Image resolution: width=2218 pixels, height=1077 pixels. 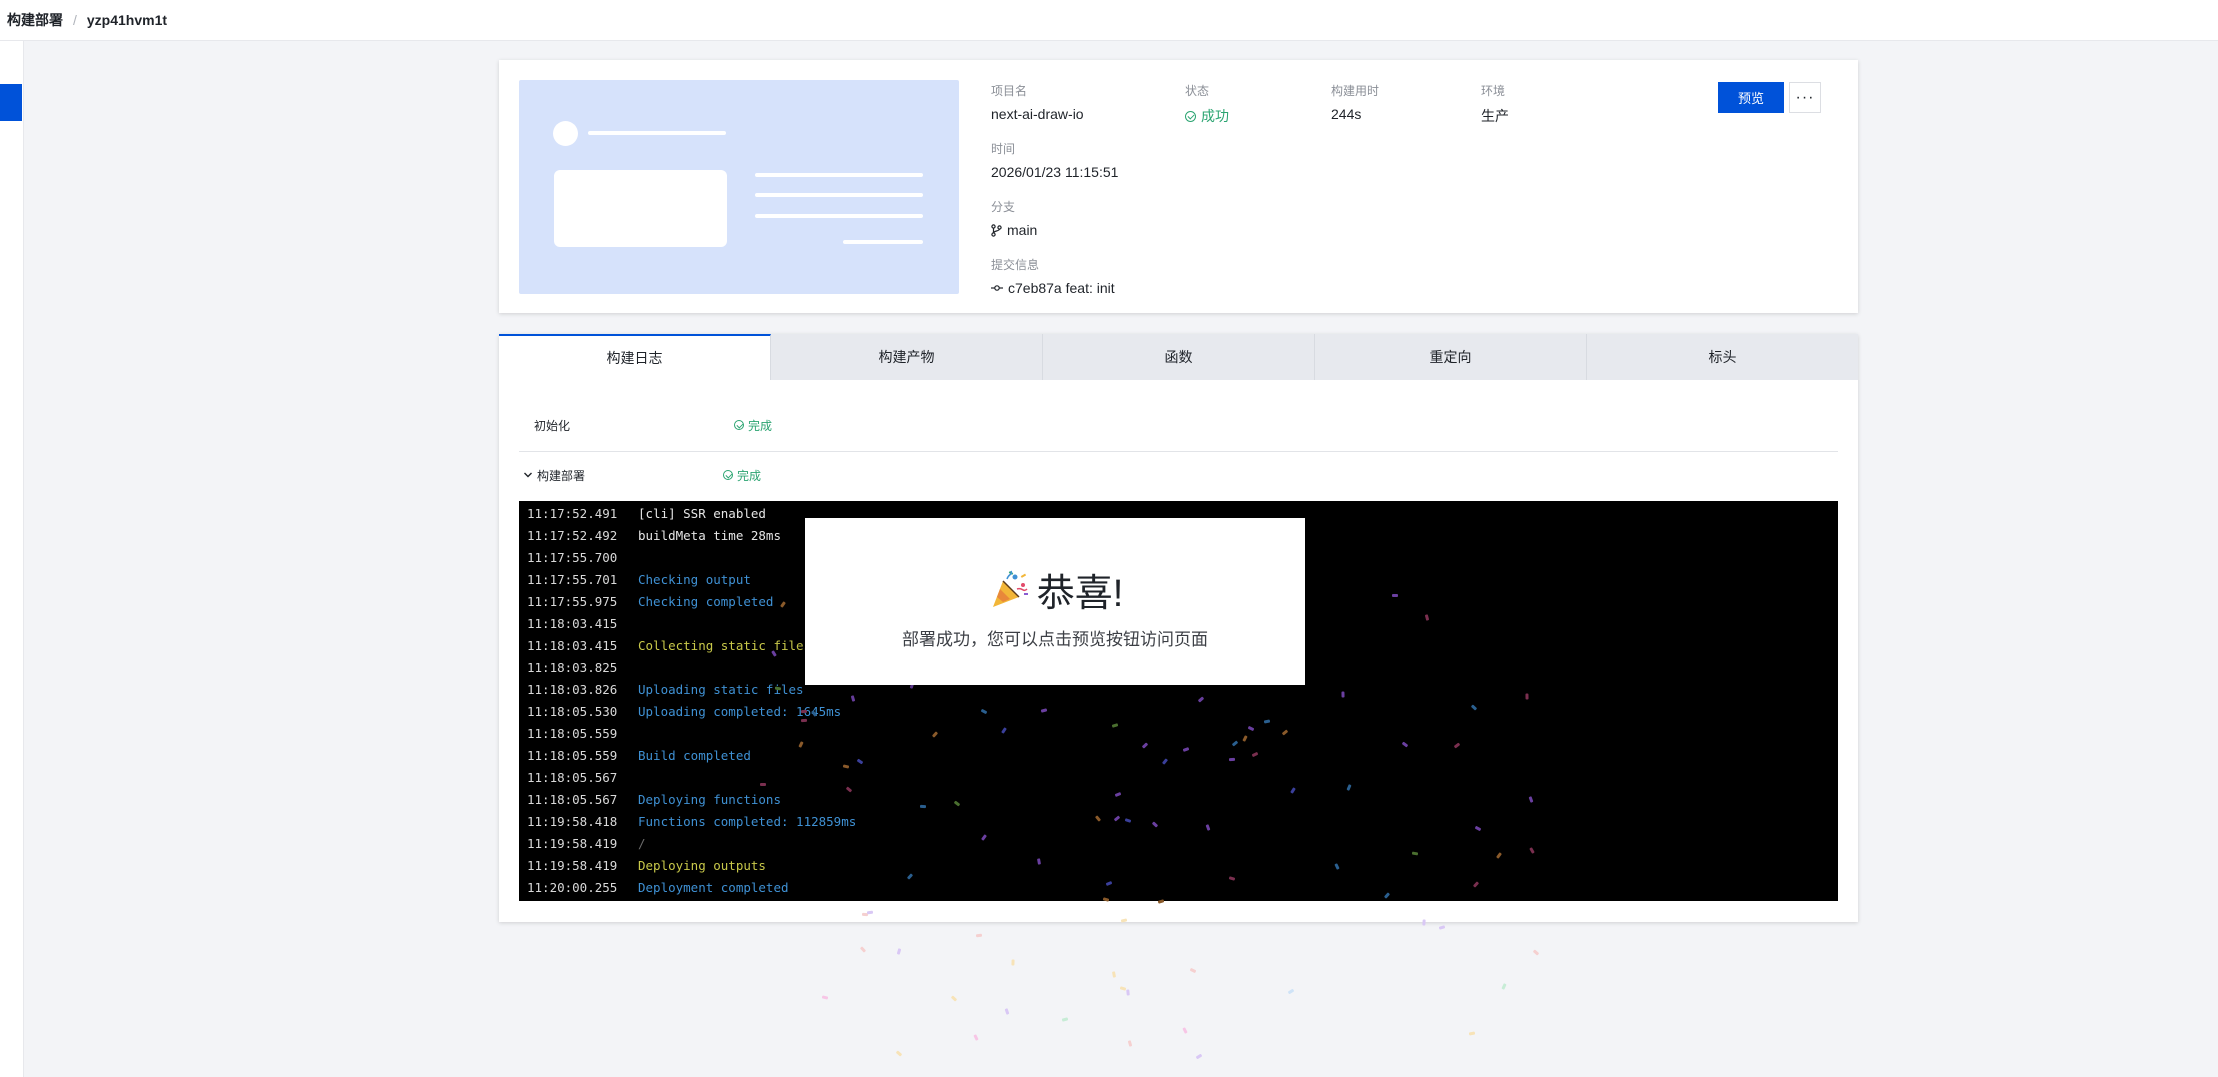 What do you see at coordinates (691, 800) in the screenshot?
I see `log-line: 11:18:05.567 Deploying functions` at bounding box center [691, 800].